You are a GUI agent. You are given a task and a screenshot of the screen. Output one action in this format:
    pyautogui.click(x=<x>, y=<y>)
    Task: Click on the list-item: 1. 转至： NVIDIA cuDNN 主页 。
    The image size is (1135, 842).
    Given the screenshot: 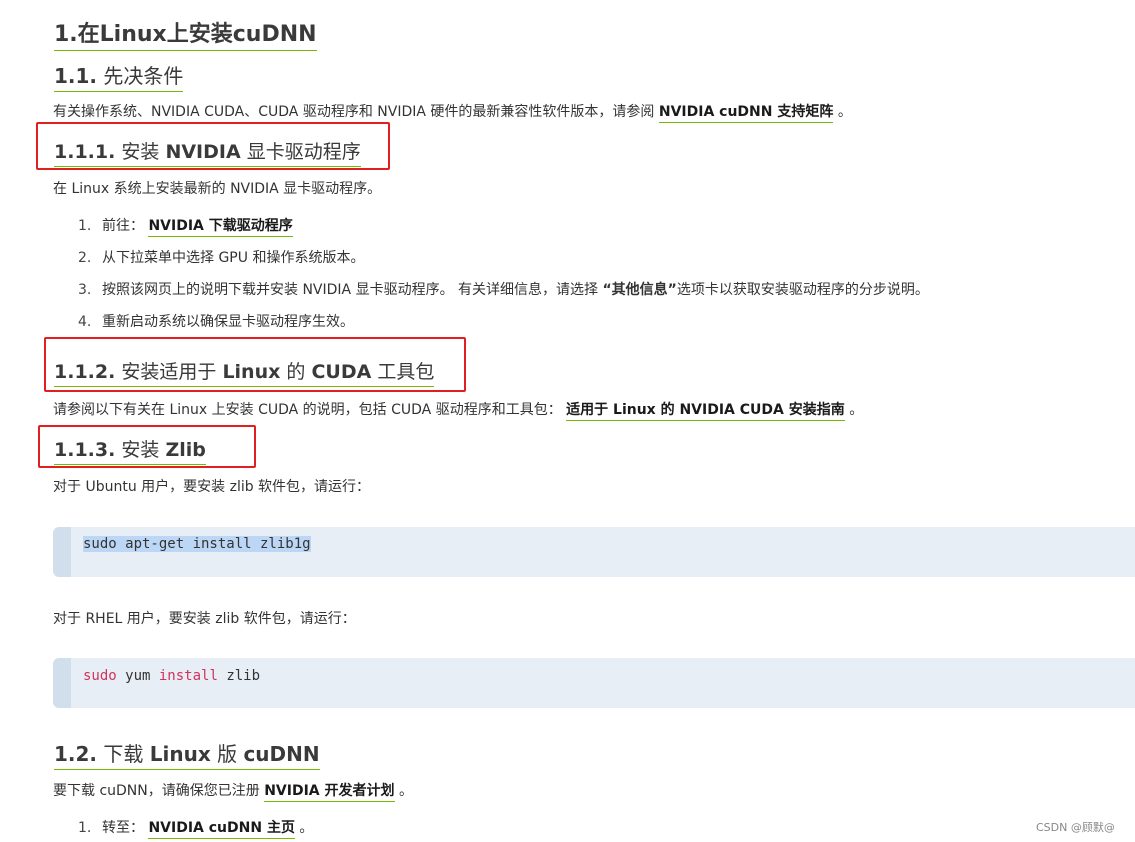 What is the action you would take?
    pyautogui.click(x=195, y=828)
    